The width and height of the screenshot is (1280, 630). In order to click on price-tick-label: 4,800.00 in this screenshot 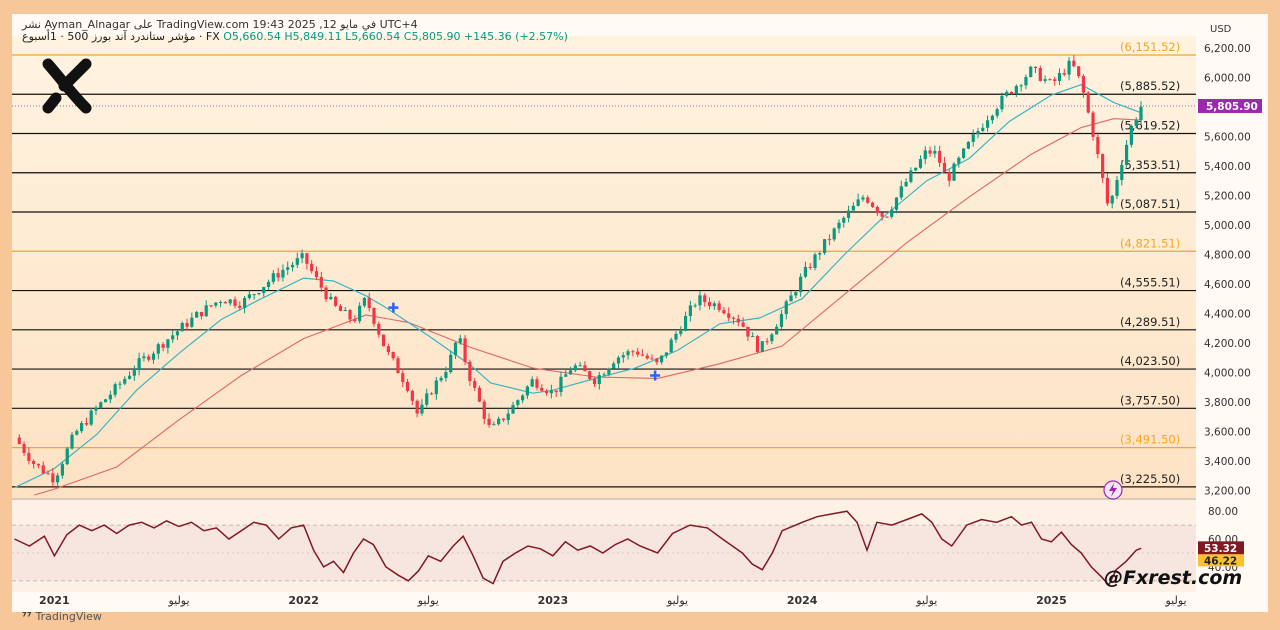, I will do `click(1227, 255)`.